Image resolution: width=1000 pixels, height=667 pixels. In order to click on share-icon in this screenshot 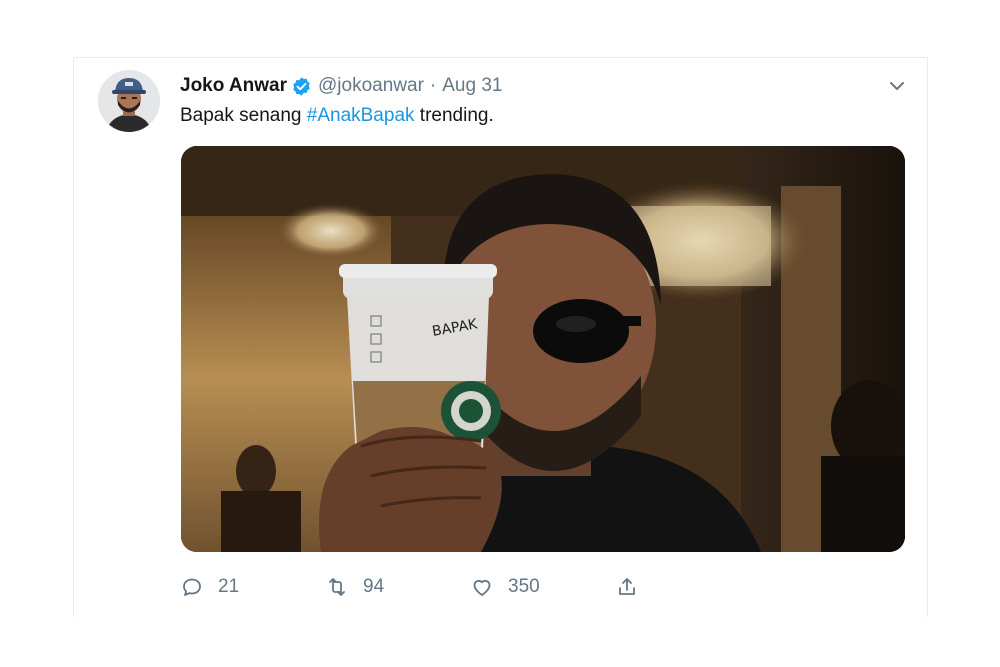, I will do `click(627, 586)`.